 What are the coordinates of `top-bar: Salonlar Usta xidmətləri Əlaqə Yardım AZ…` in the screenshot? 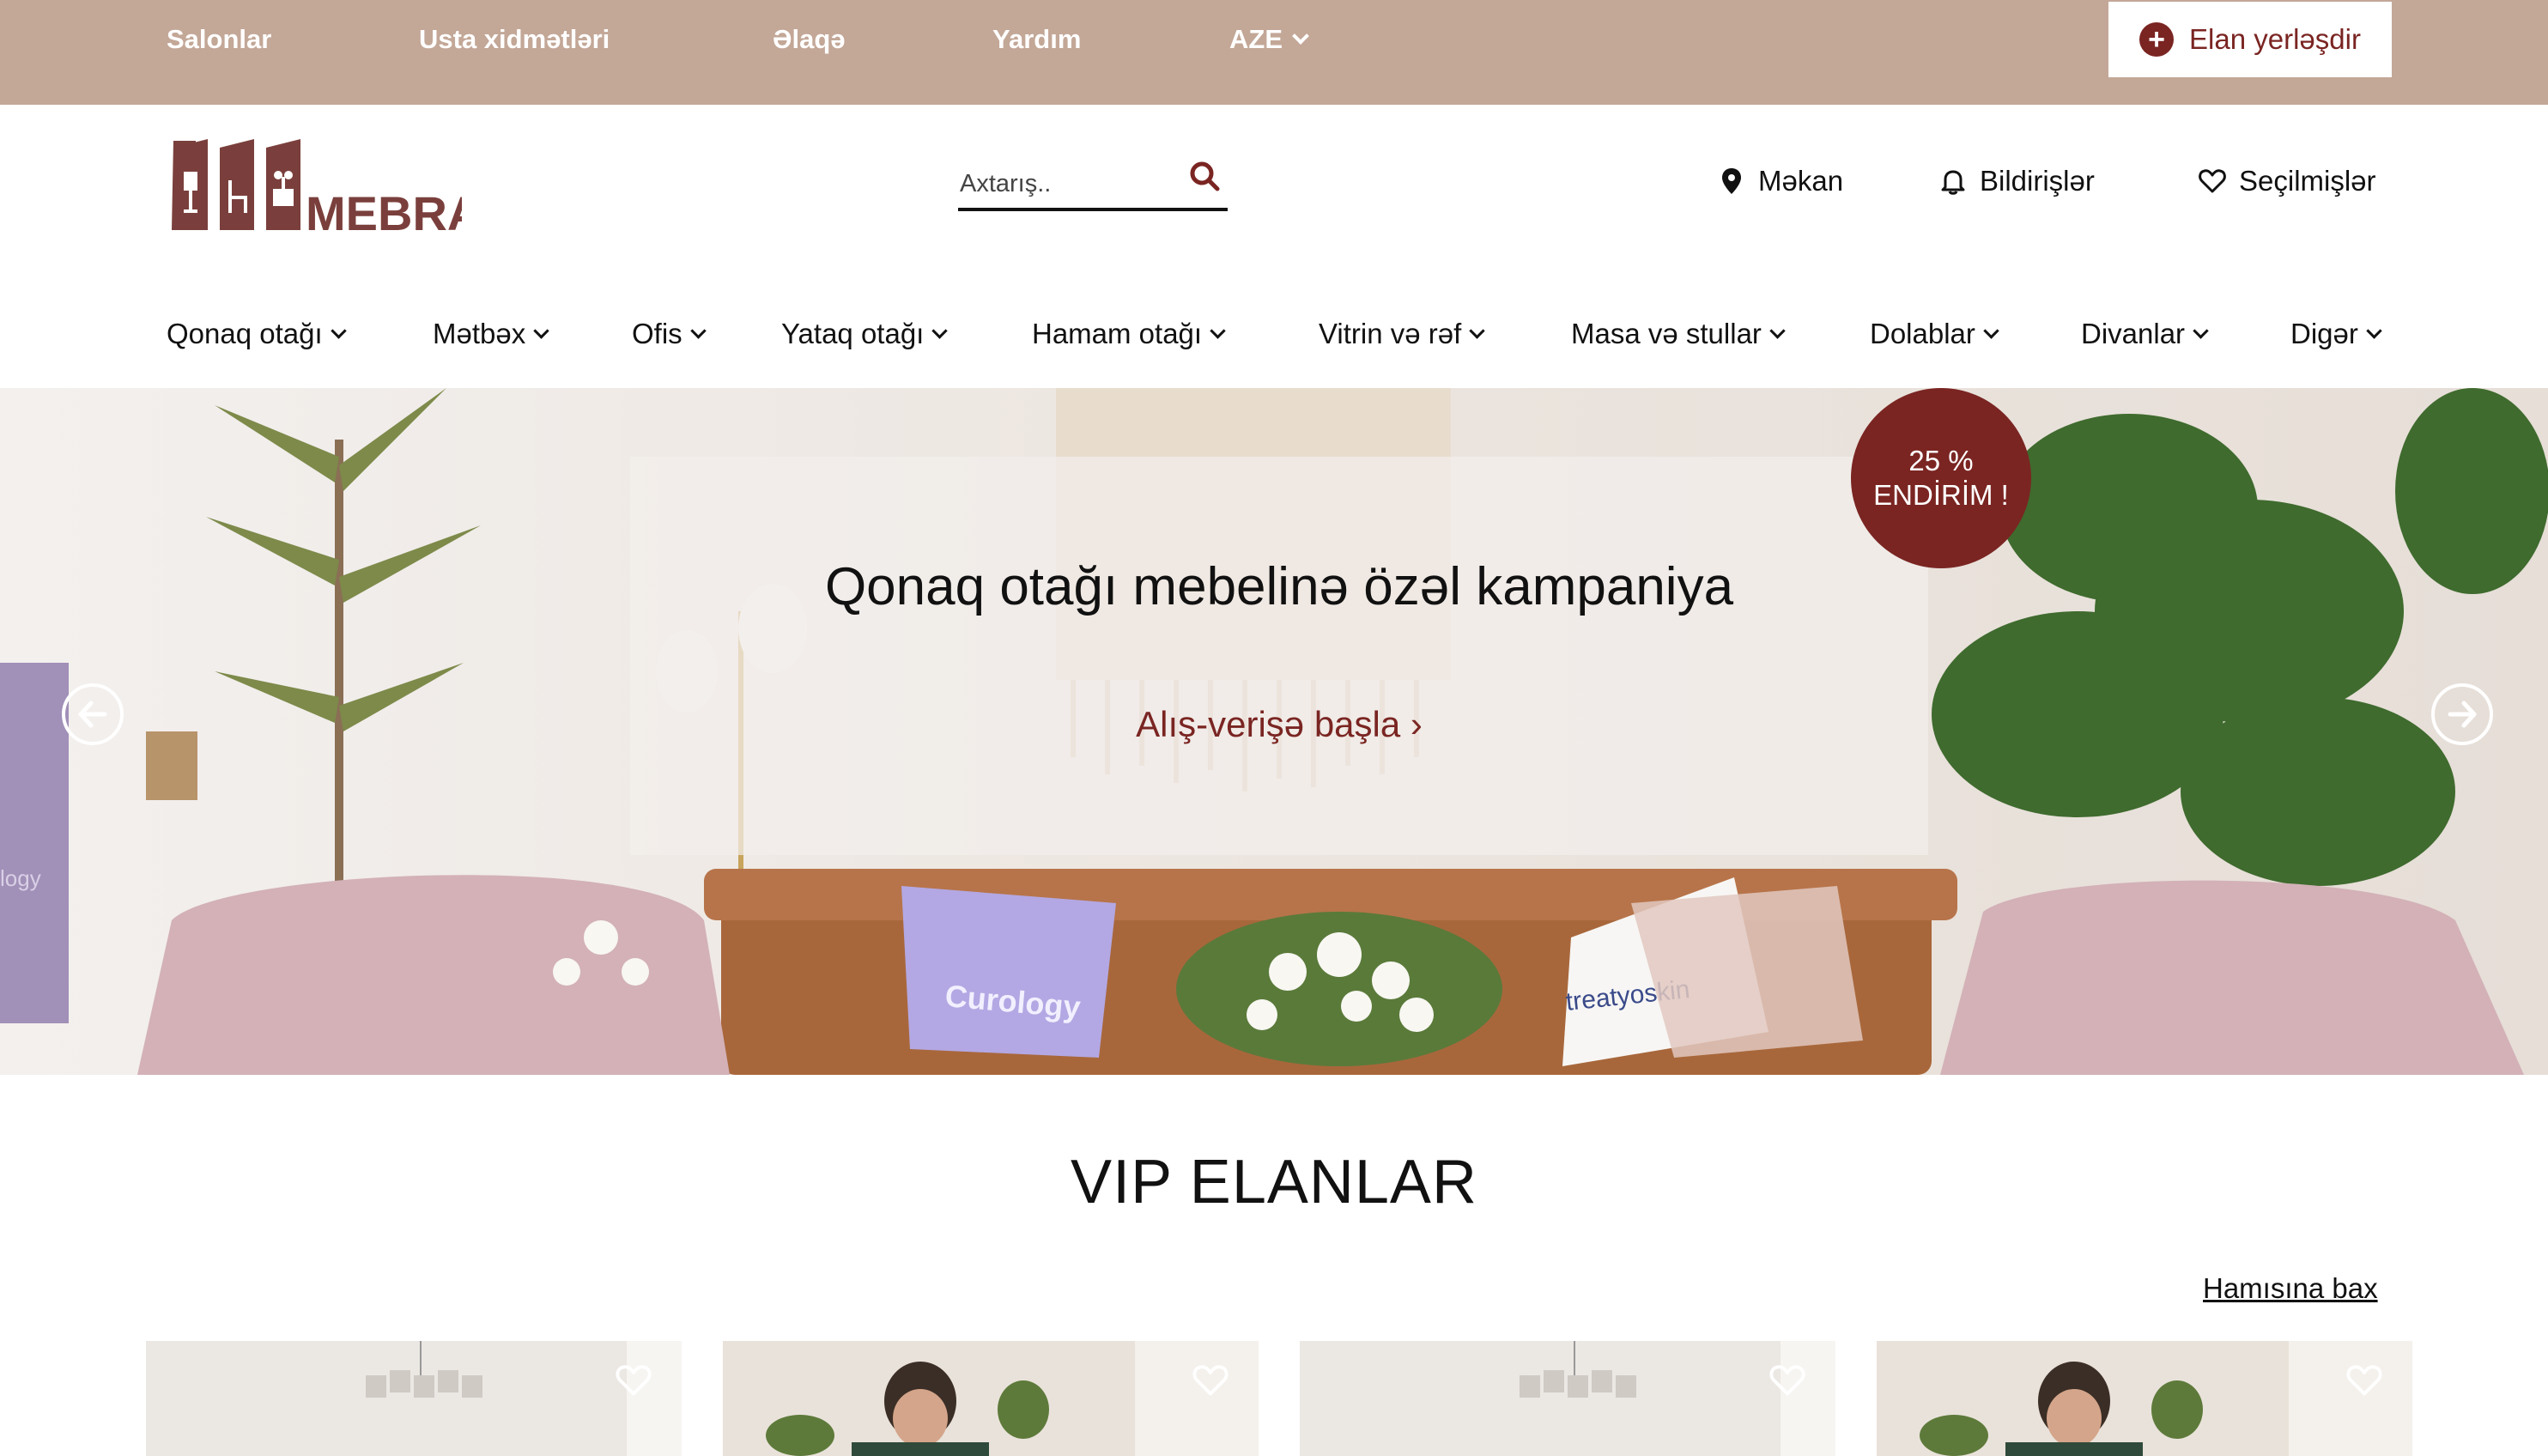 It's located at (1274, 53).